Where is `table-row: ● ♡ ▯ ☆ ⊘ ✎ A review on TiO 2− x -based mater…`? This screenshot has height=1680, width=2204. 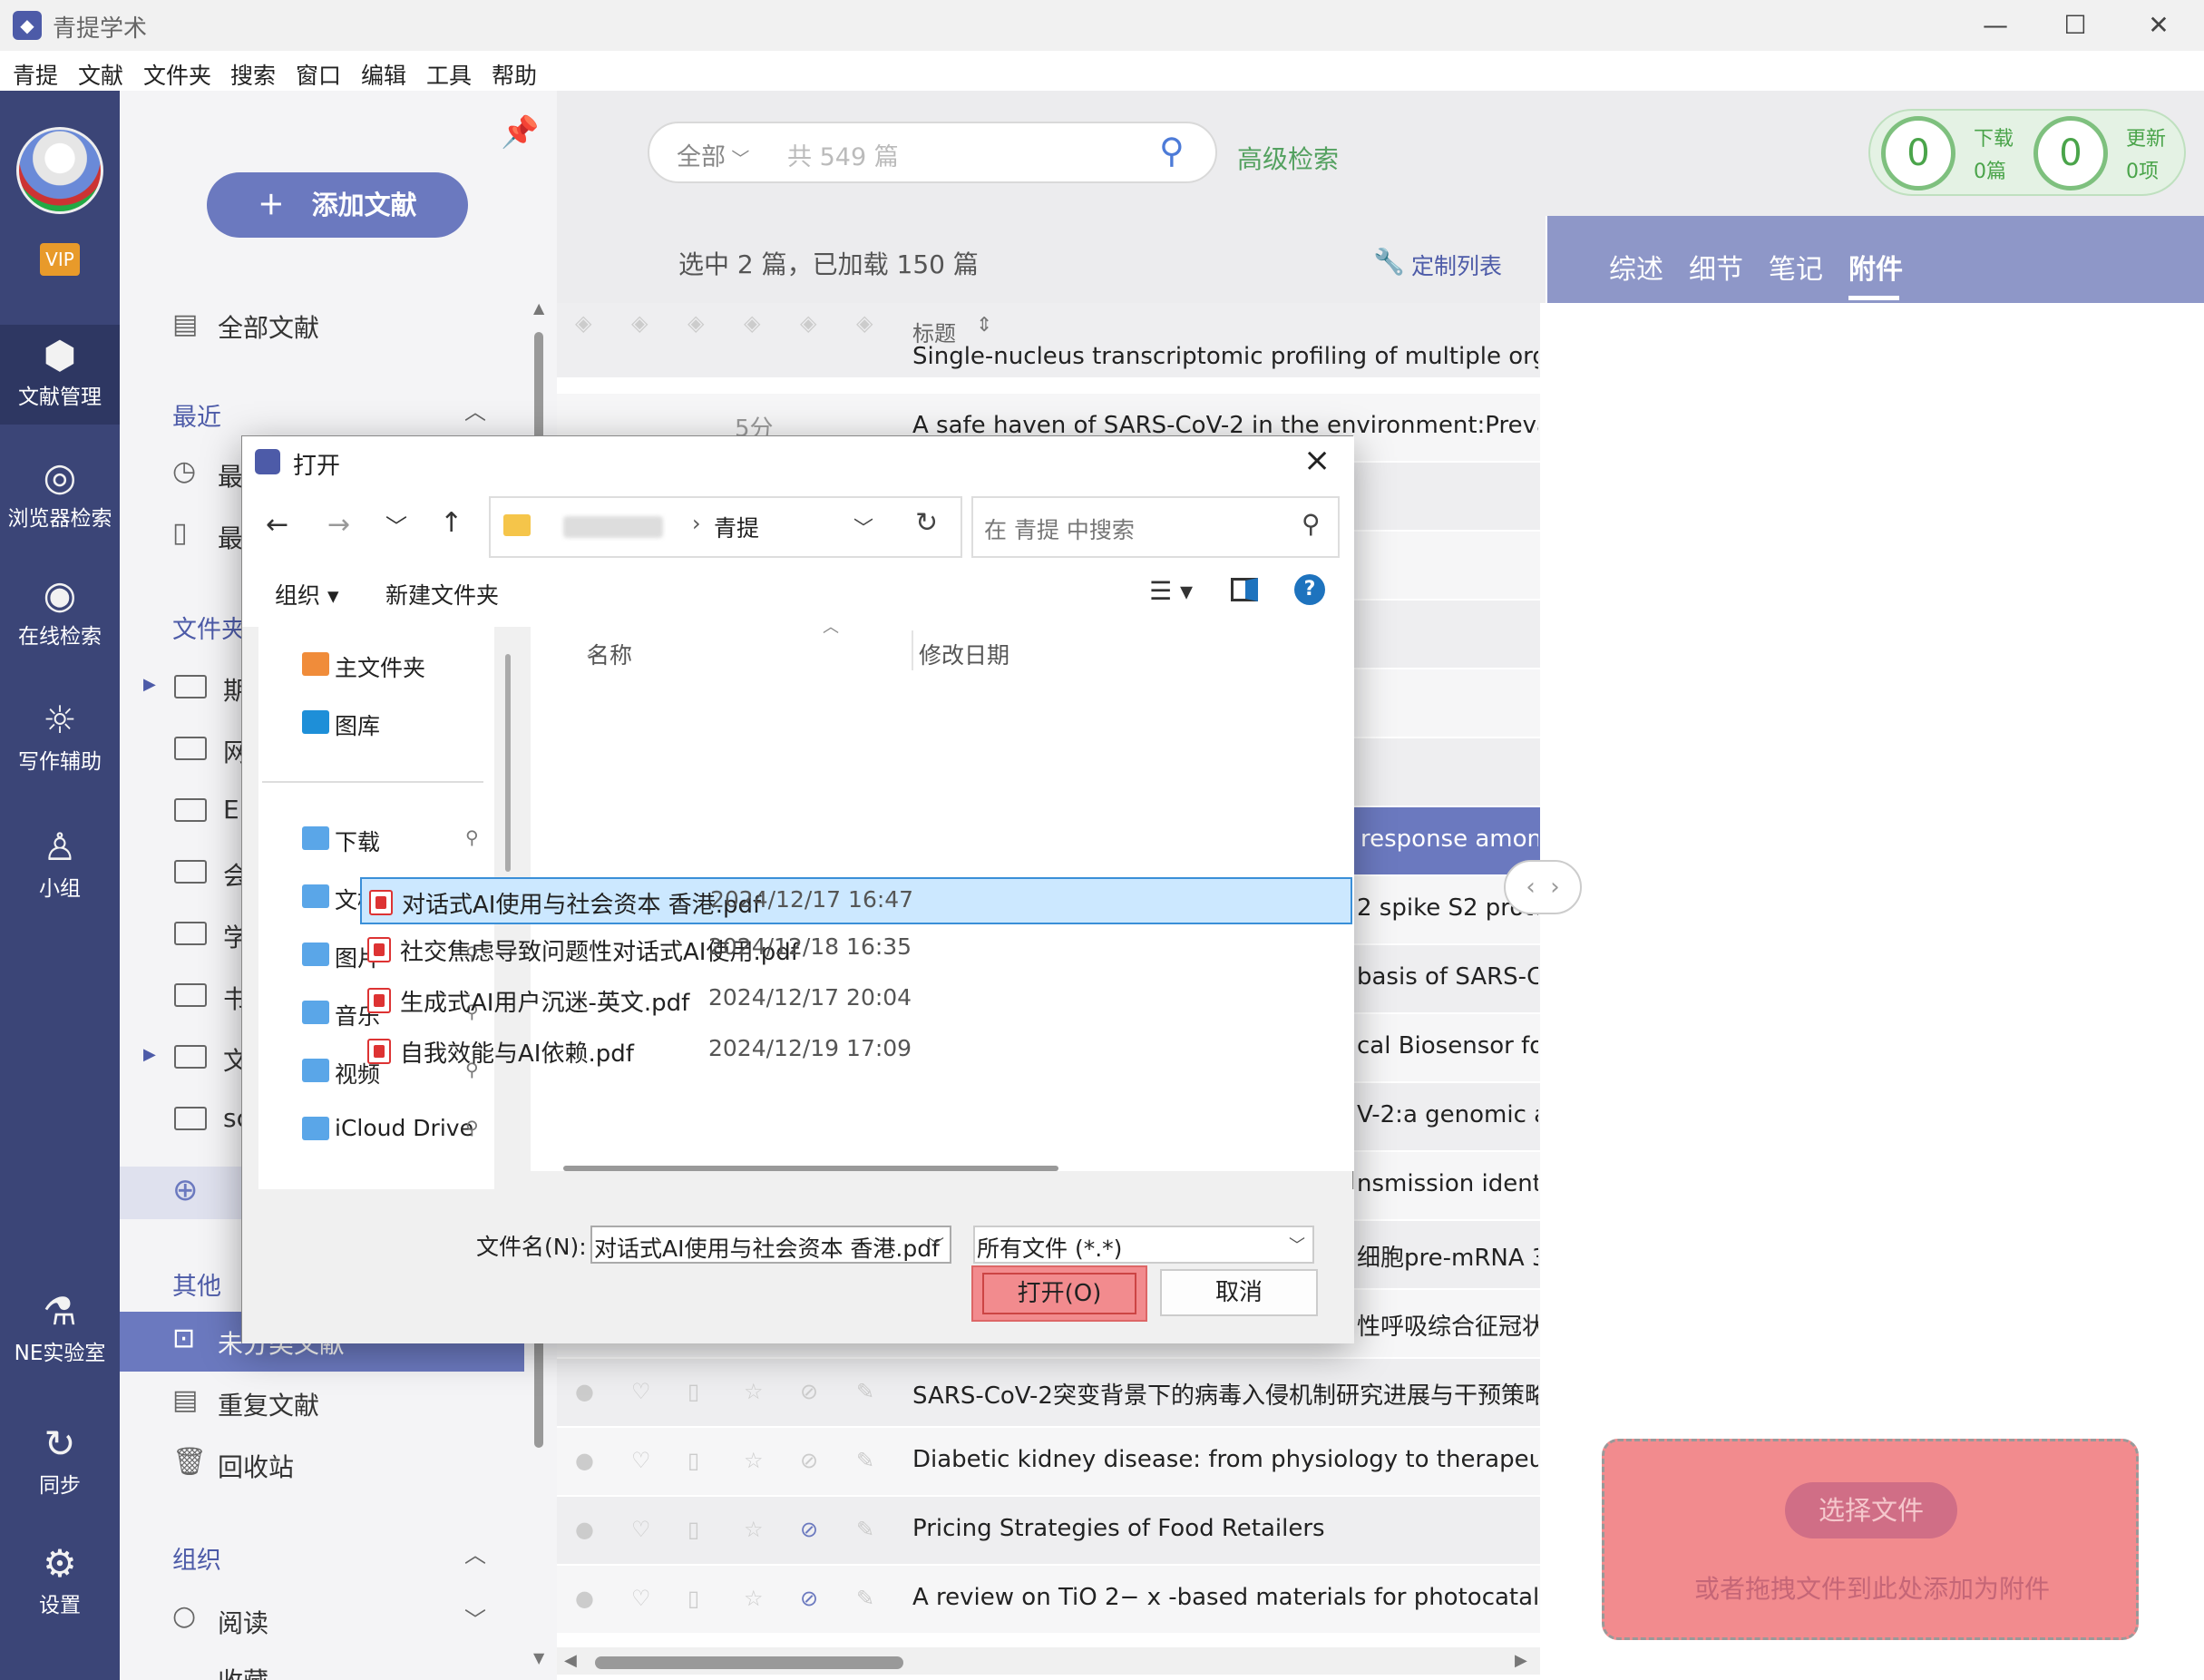 table-row: ● ♡ ▯ ☆ ⊘ ✎ A review on TiO 2− x -based mater… is located at coordinates (1048, 1601).